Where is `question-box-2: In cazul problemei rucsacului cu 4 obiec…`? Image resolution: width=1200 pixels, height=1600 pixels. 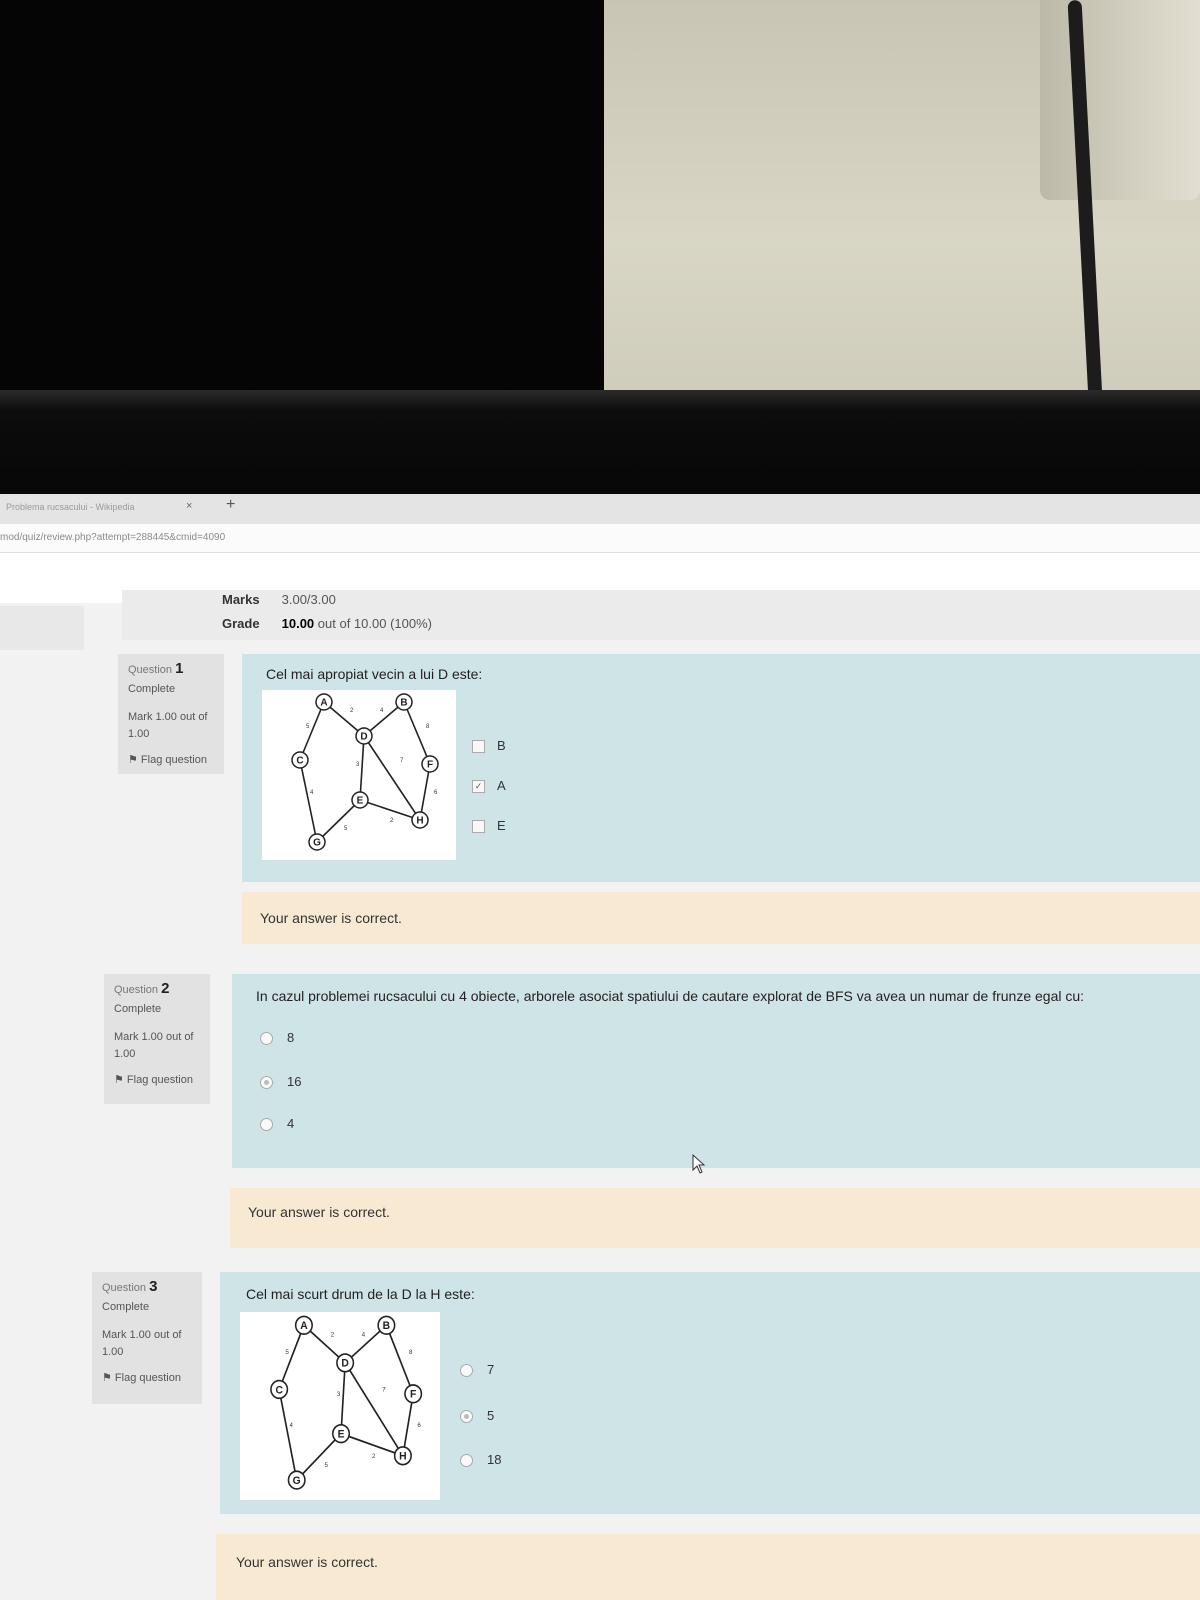 question-box-2: In cazul problemei rucsacului cu 4 obiec… is located at coordinates (716, 1071).